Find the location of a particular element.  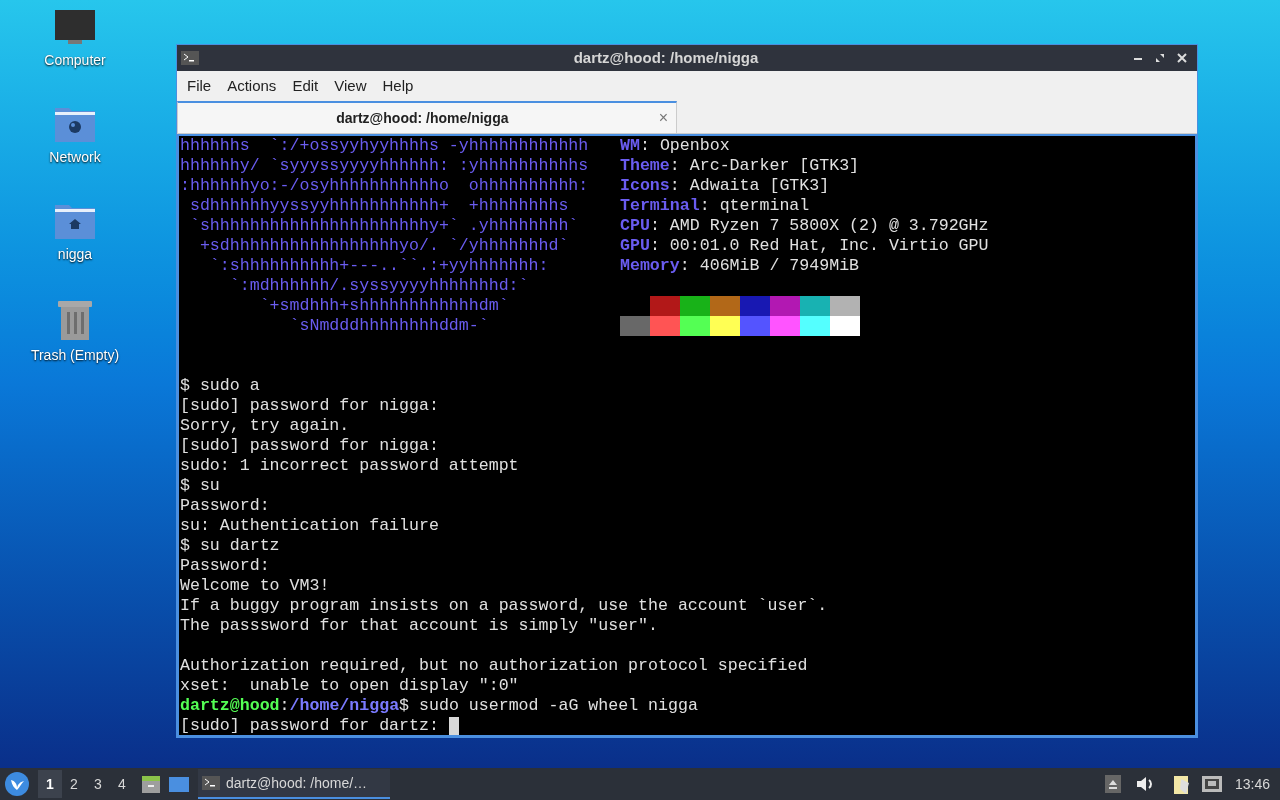

prompt-user: dartz@hood is located at coordinates (230, 706).